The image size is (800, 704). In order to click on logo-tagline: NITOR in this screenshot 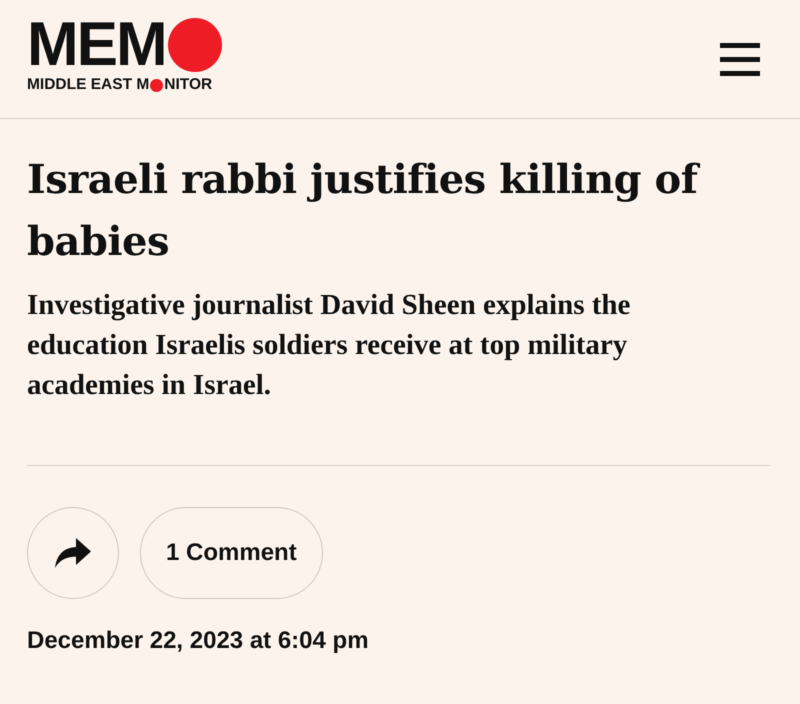, I will do `click(188, 85)`.